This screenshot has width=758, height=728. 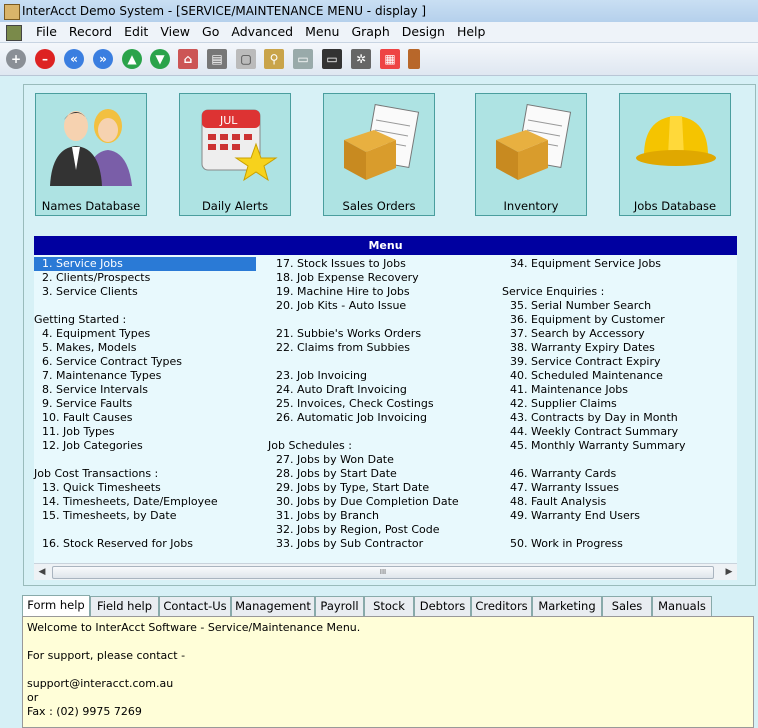 I want to click on menu-item: 50. Work in Progress, so click(x=619, y=544).